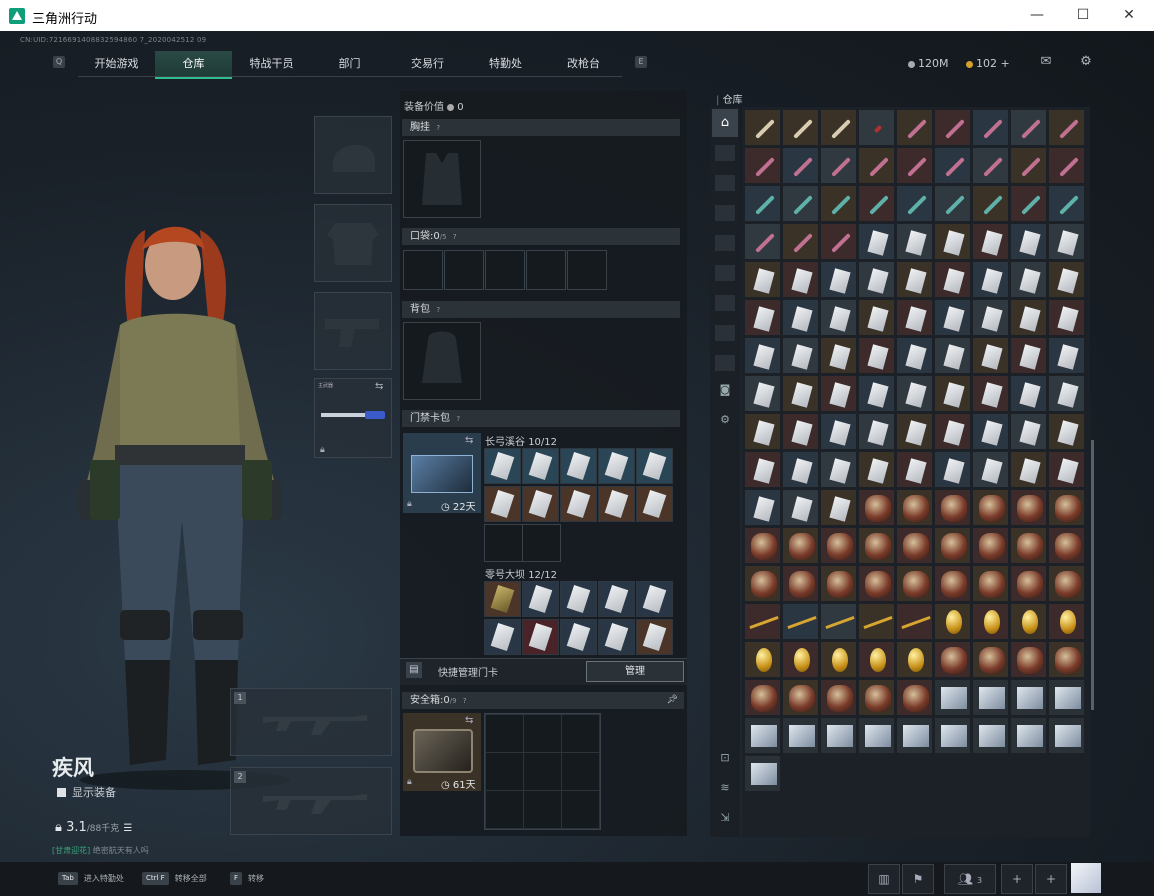 This screenshot has width=1154, height=896. What do you see at coordinates (349, 64) in the screenshot?
I see `tab-department: 部门` at bounding box center [349, 64].